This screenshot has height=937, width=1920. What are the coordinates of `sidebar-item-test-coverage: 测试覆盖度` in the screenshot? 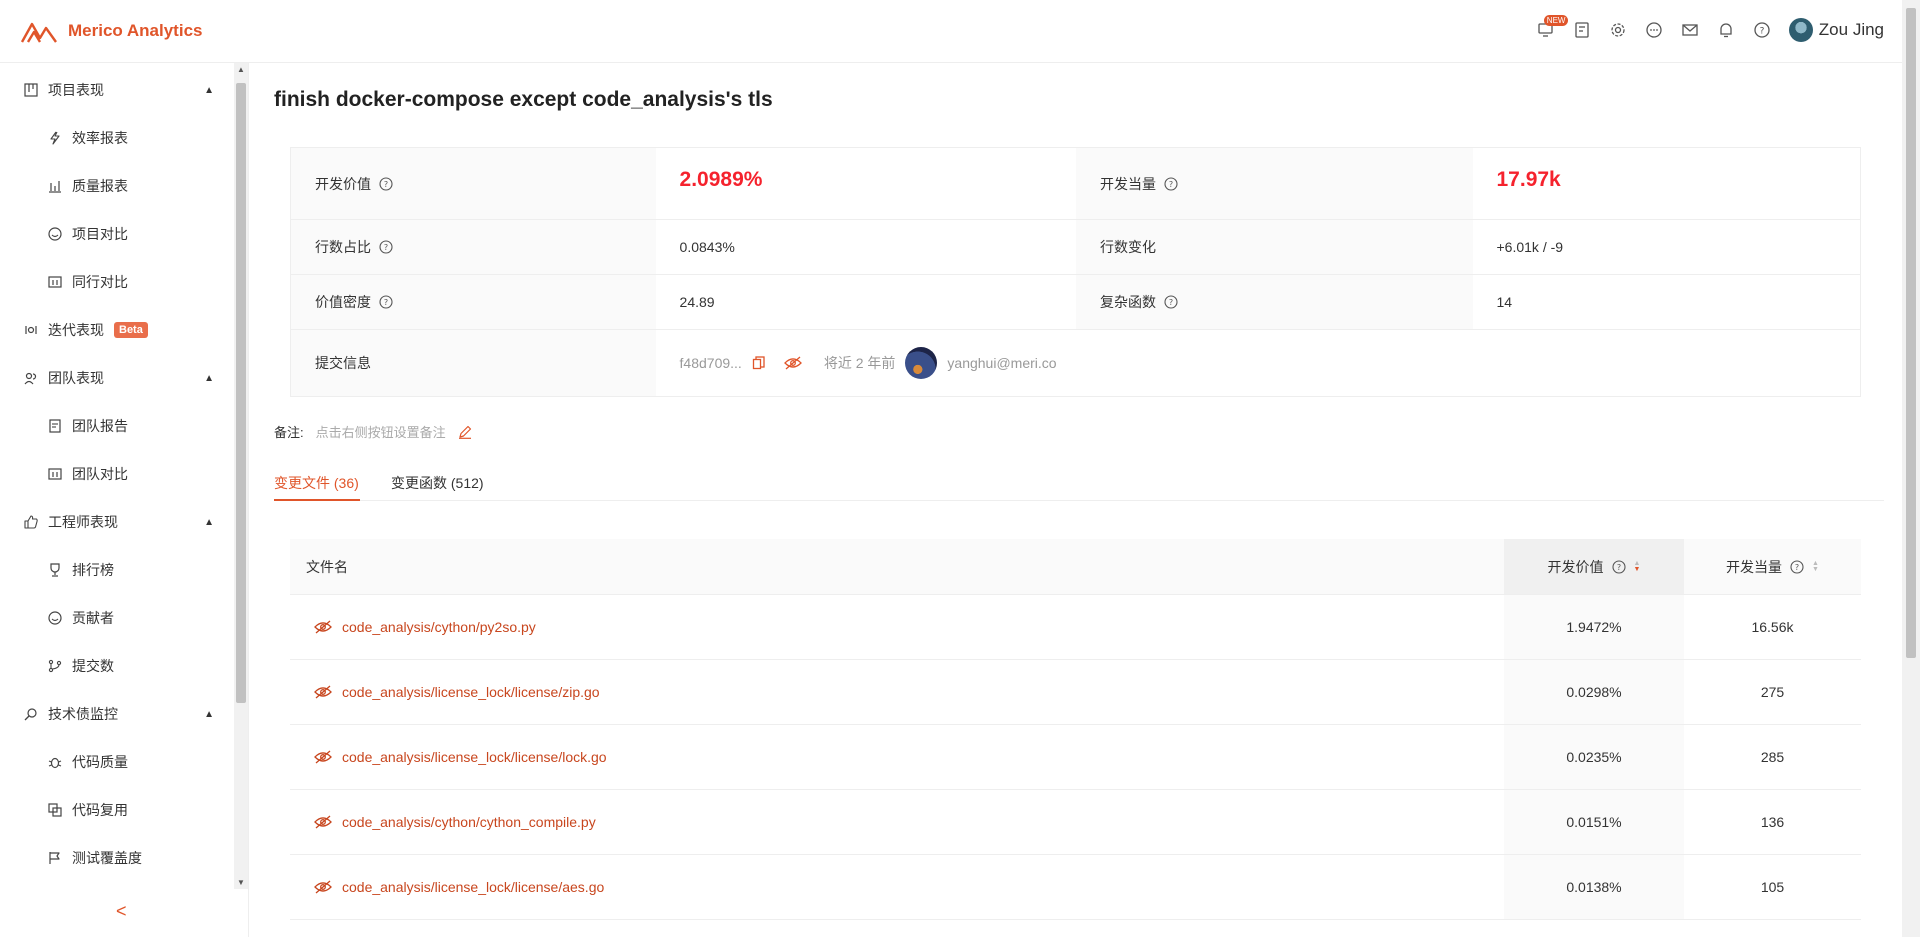 It's located at (95, 858).